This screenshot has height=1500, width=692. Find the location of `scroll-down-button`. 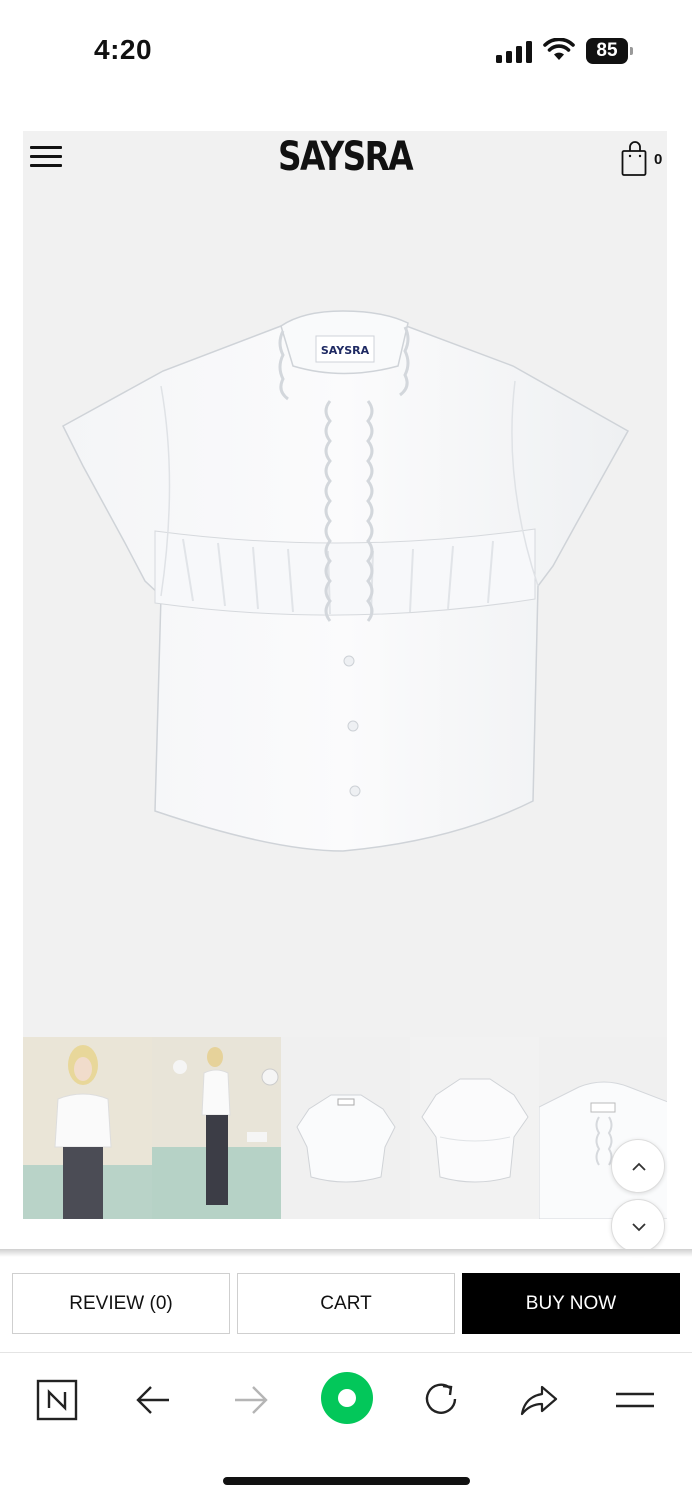

scroll-down-button is located at coordinates (638, 1226).